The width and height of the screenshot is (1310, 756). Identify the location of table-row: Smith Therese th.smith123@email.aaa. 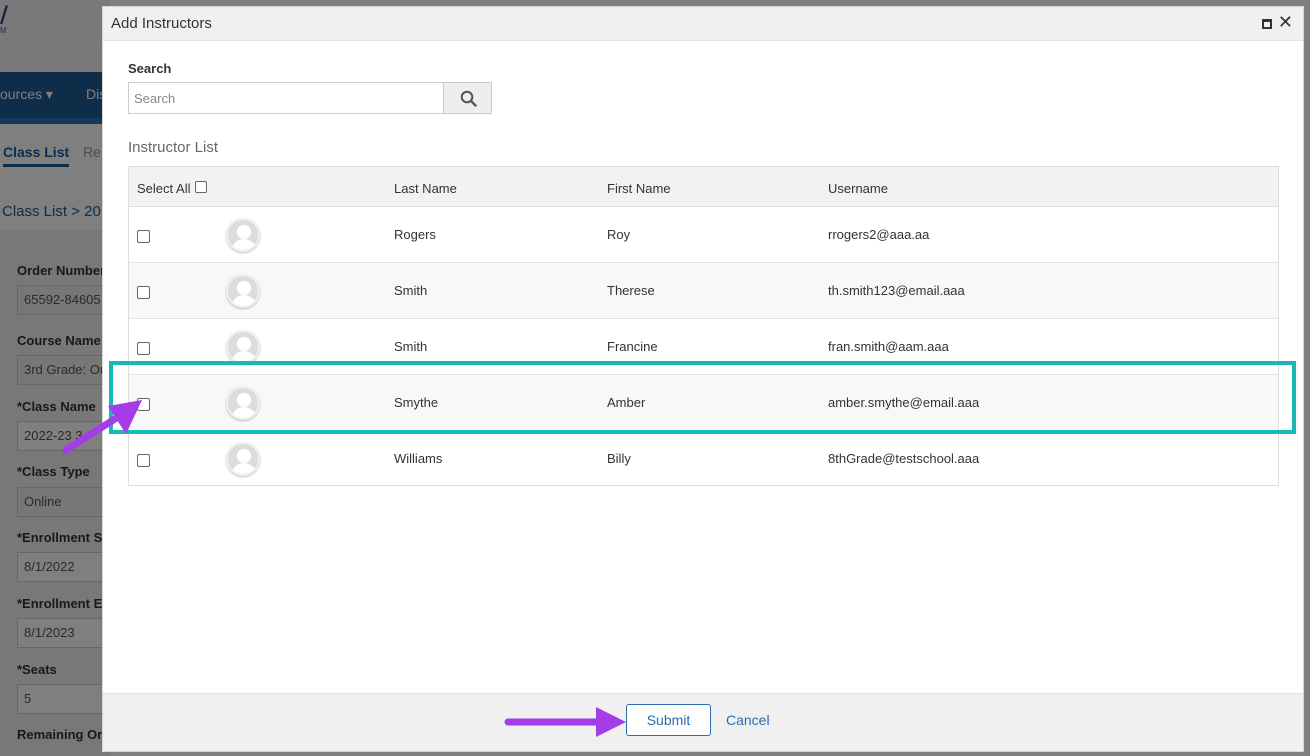
(703, 291).